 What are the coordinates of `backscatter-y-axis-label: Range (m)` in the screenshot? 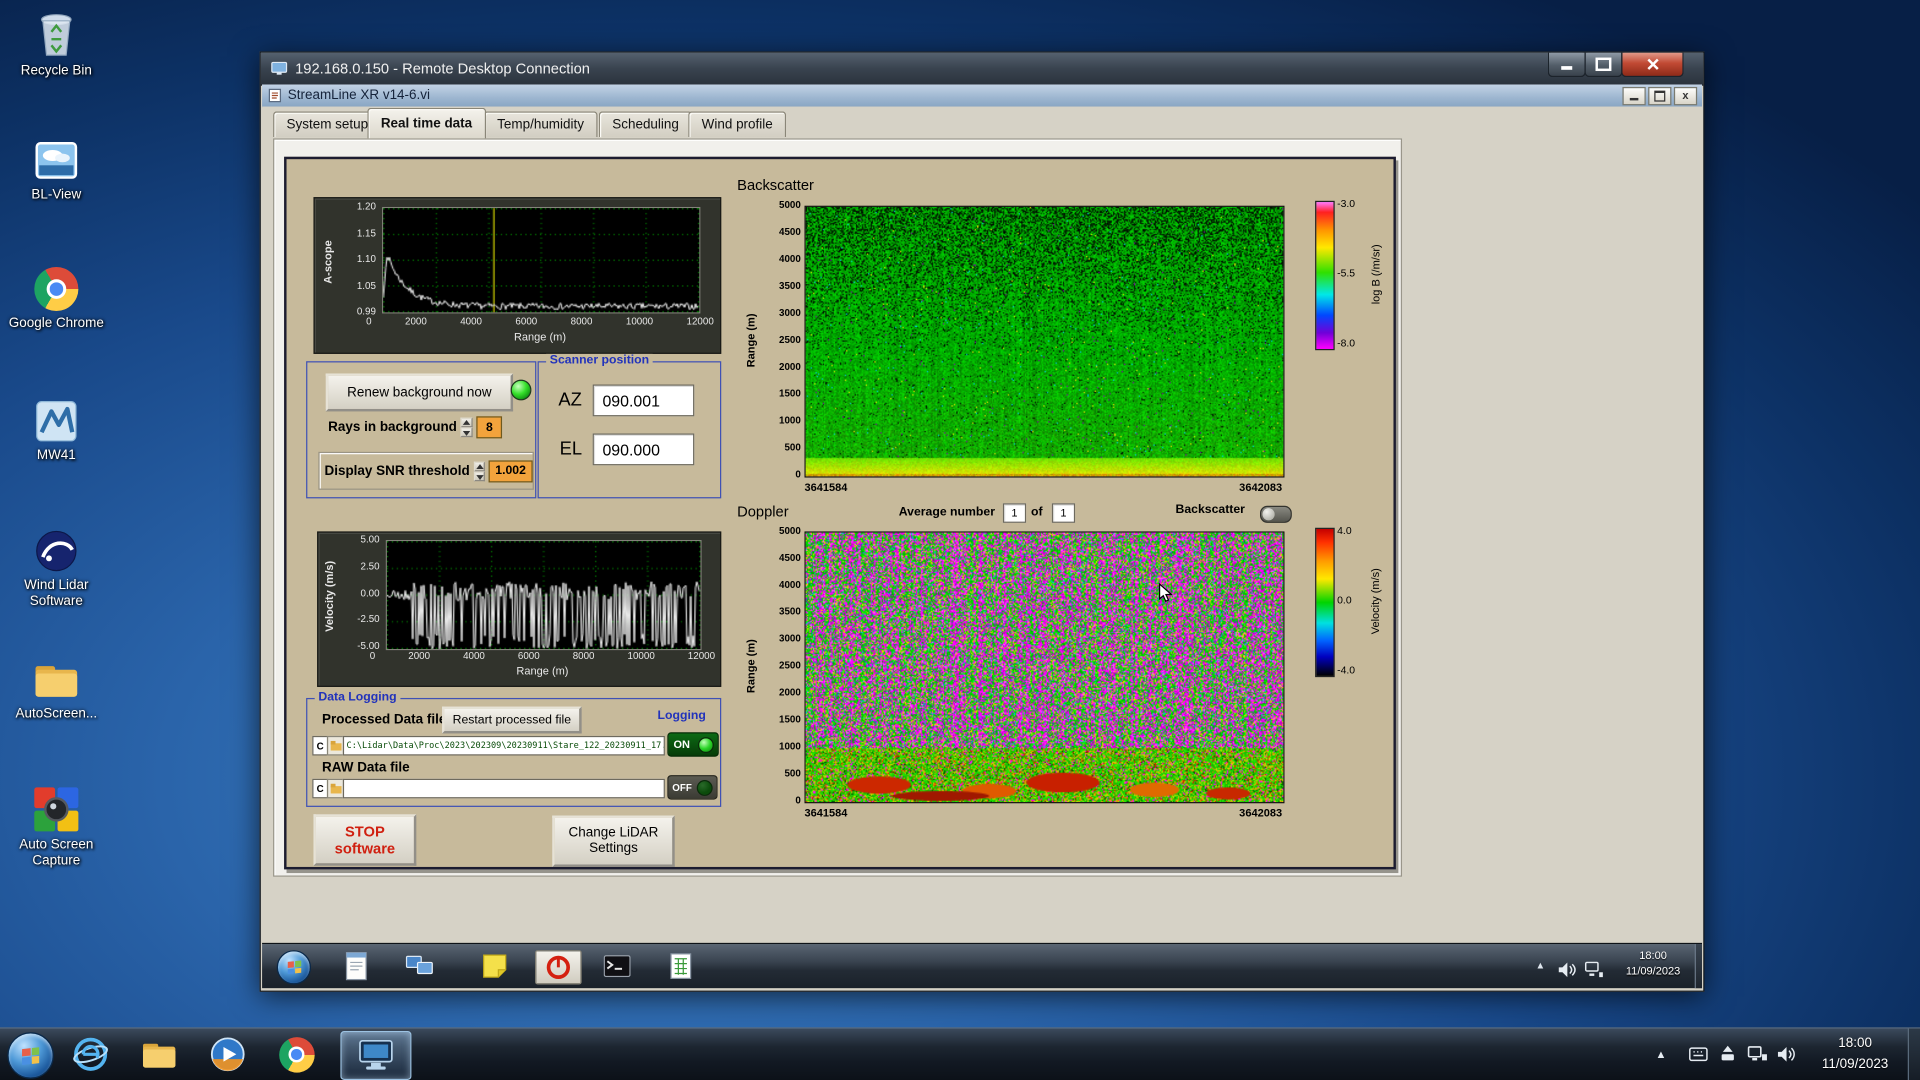 It's located at (750, 340).